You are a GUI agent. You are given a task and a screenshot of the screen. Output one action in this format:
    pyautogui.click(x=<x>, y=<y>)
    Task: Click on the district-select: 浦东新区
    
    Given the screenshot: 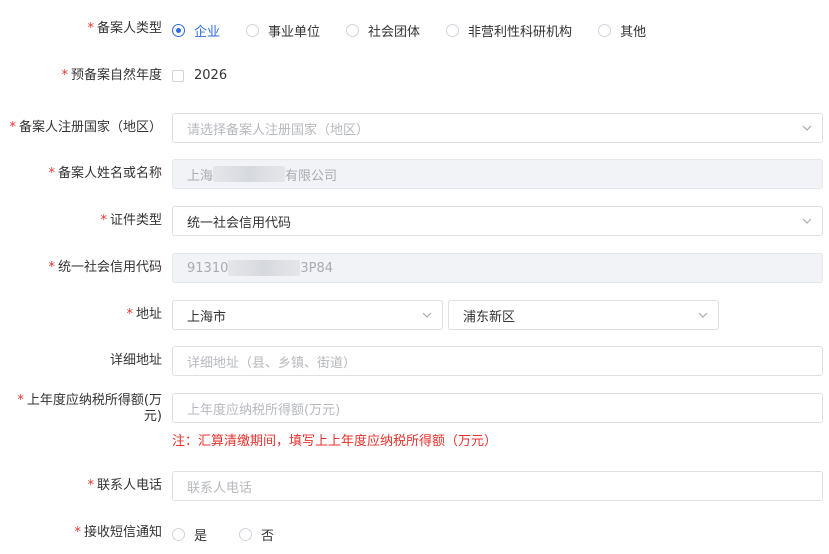 What is the action you would take?
    pyautogui.click(x=583, y=315)
    